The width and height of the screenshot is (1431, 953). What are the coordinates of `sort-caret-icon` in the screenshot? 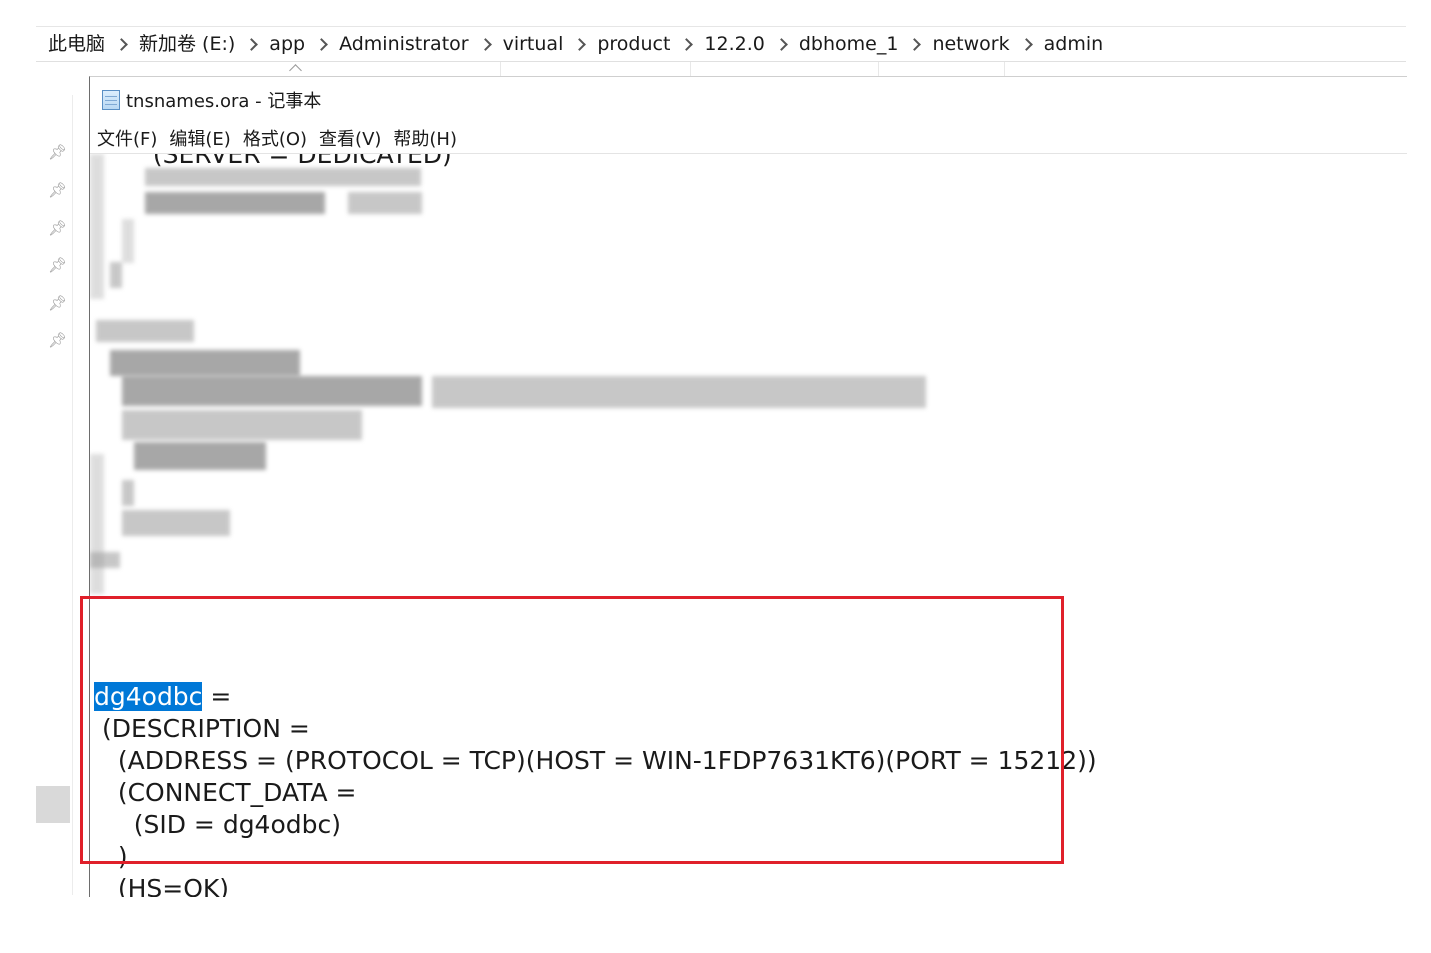 It's located at (295, 70).